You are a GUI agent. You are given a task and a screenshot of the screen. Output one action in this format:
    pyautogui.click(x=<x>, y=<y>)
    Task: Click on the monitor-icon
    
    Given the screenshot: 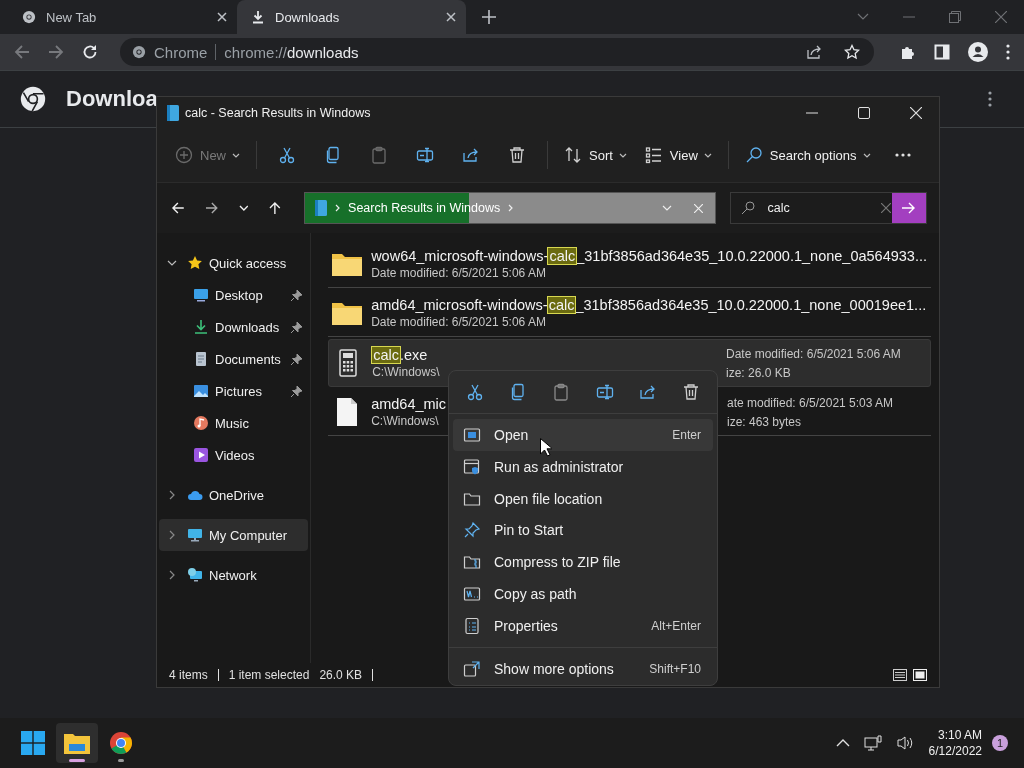 What is the action you would take?
    pyautogui.click(x=195, y=535)
    